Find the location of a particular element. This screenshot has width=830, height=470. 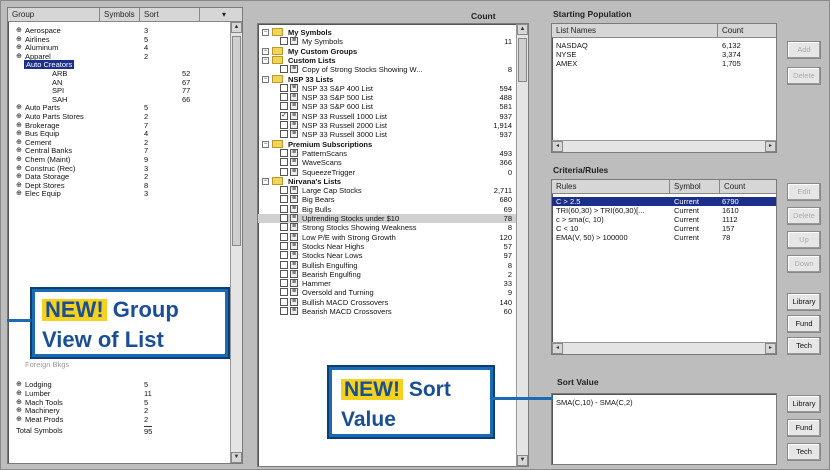

sort-tech-button: Tech is located at coordinates (804, 452).